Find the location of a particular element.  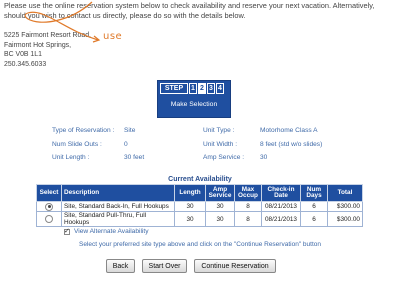

detail-value-slideouts: 0 is located at coordinates (126, 144).